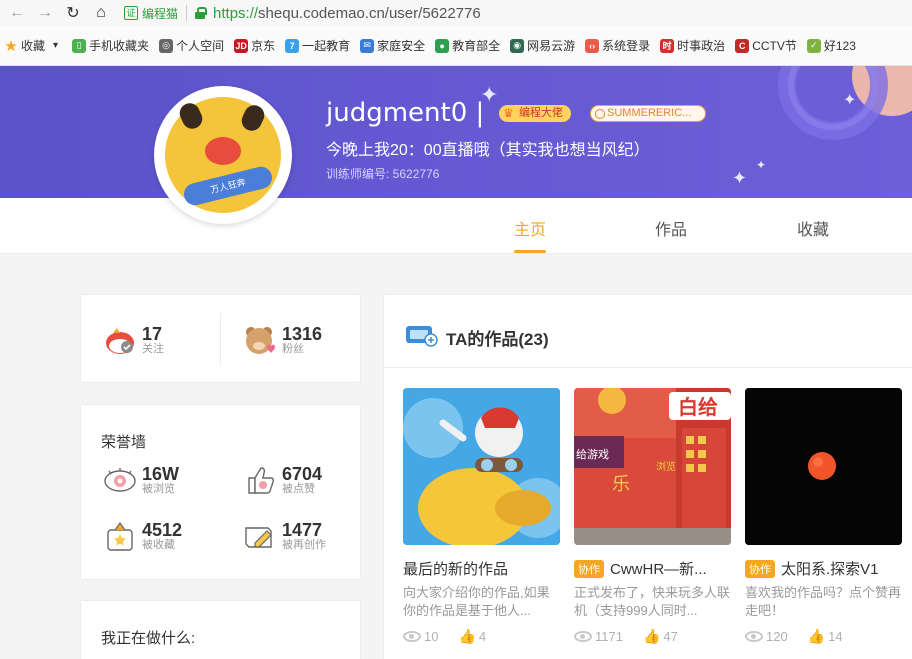 The image size is (912, 659). Describe the element at coordinates (405, 113) in the screenshot. I see `username: judgment0 |` at that location.